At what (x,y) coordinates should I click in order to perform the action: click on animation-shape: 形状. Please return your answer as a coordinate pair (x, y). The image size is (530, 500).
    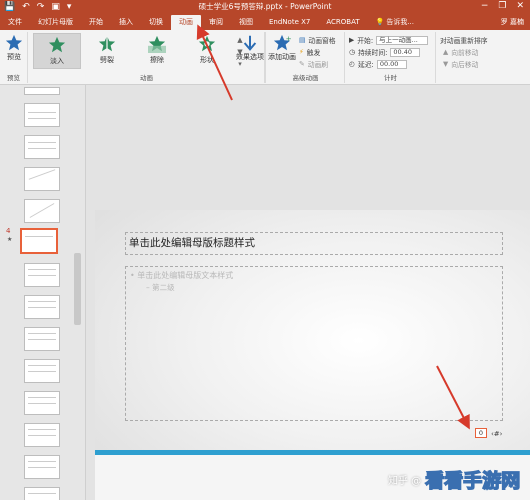
    Looking at the image, I should click on (207, 51).